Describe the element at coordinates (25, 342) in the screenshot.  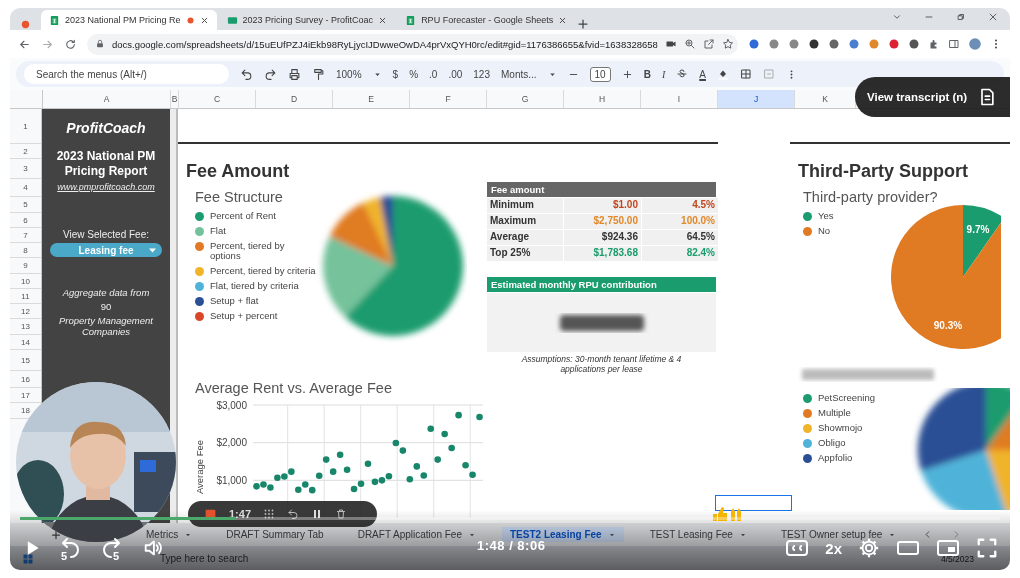
I see `row-number: 14` at that location.